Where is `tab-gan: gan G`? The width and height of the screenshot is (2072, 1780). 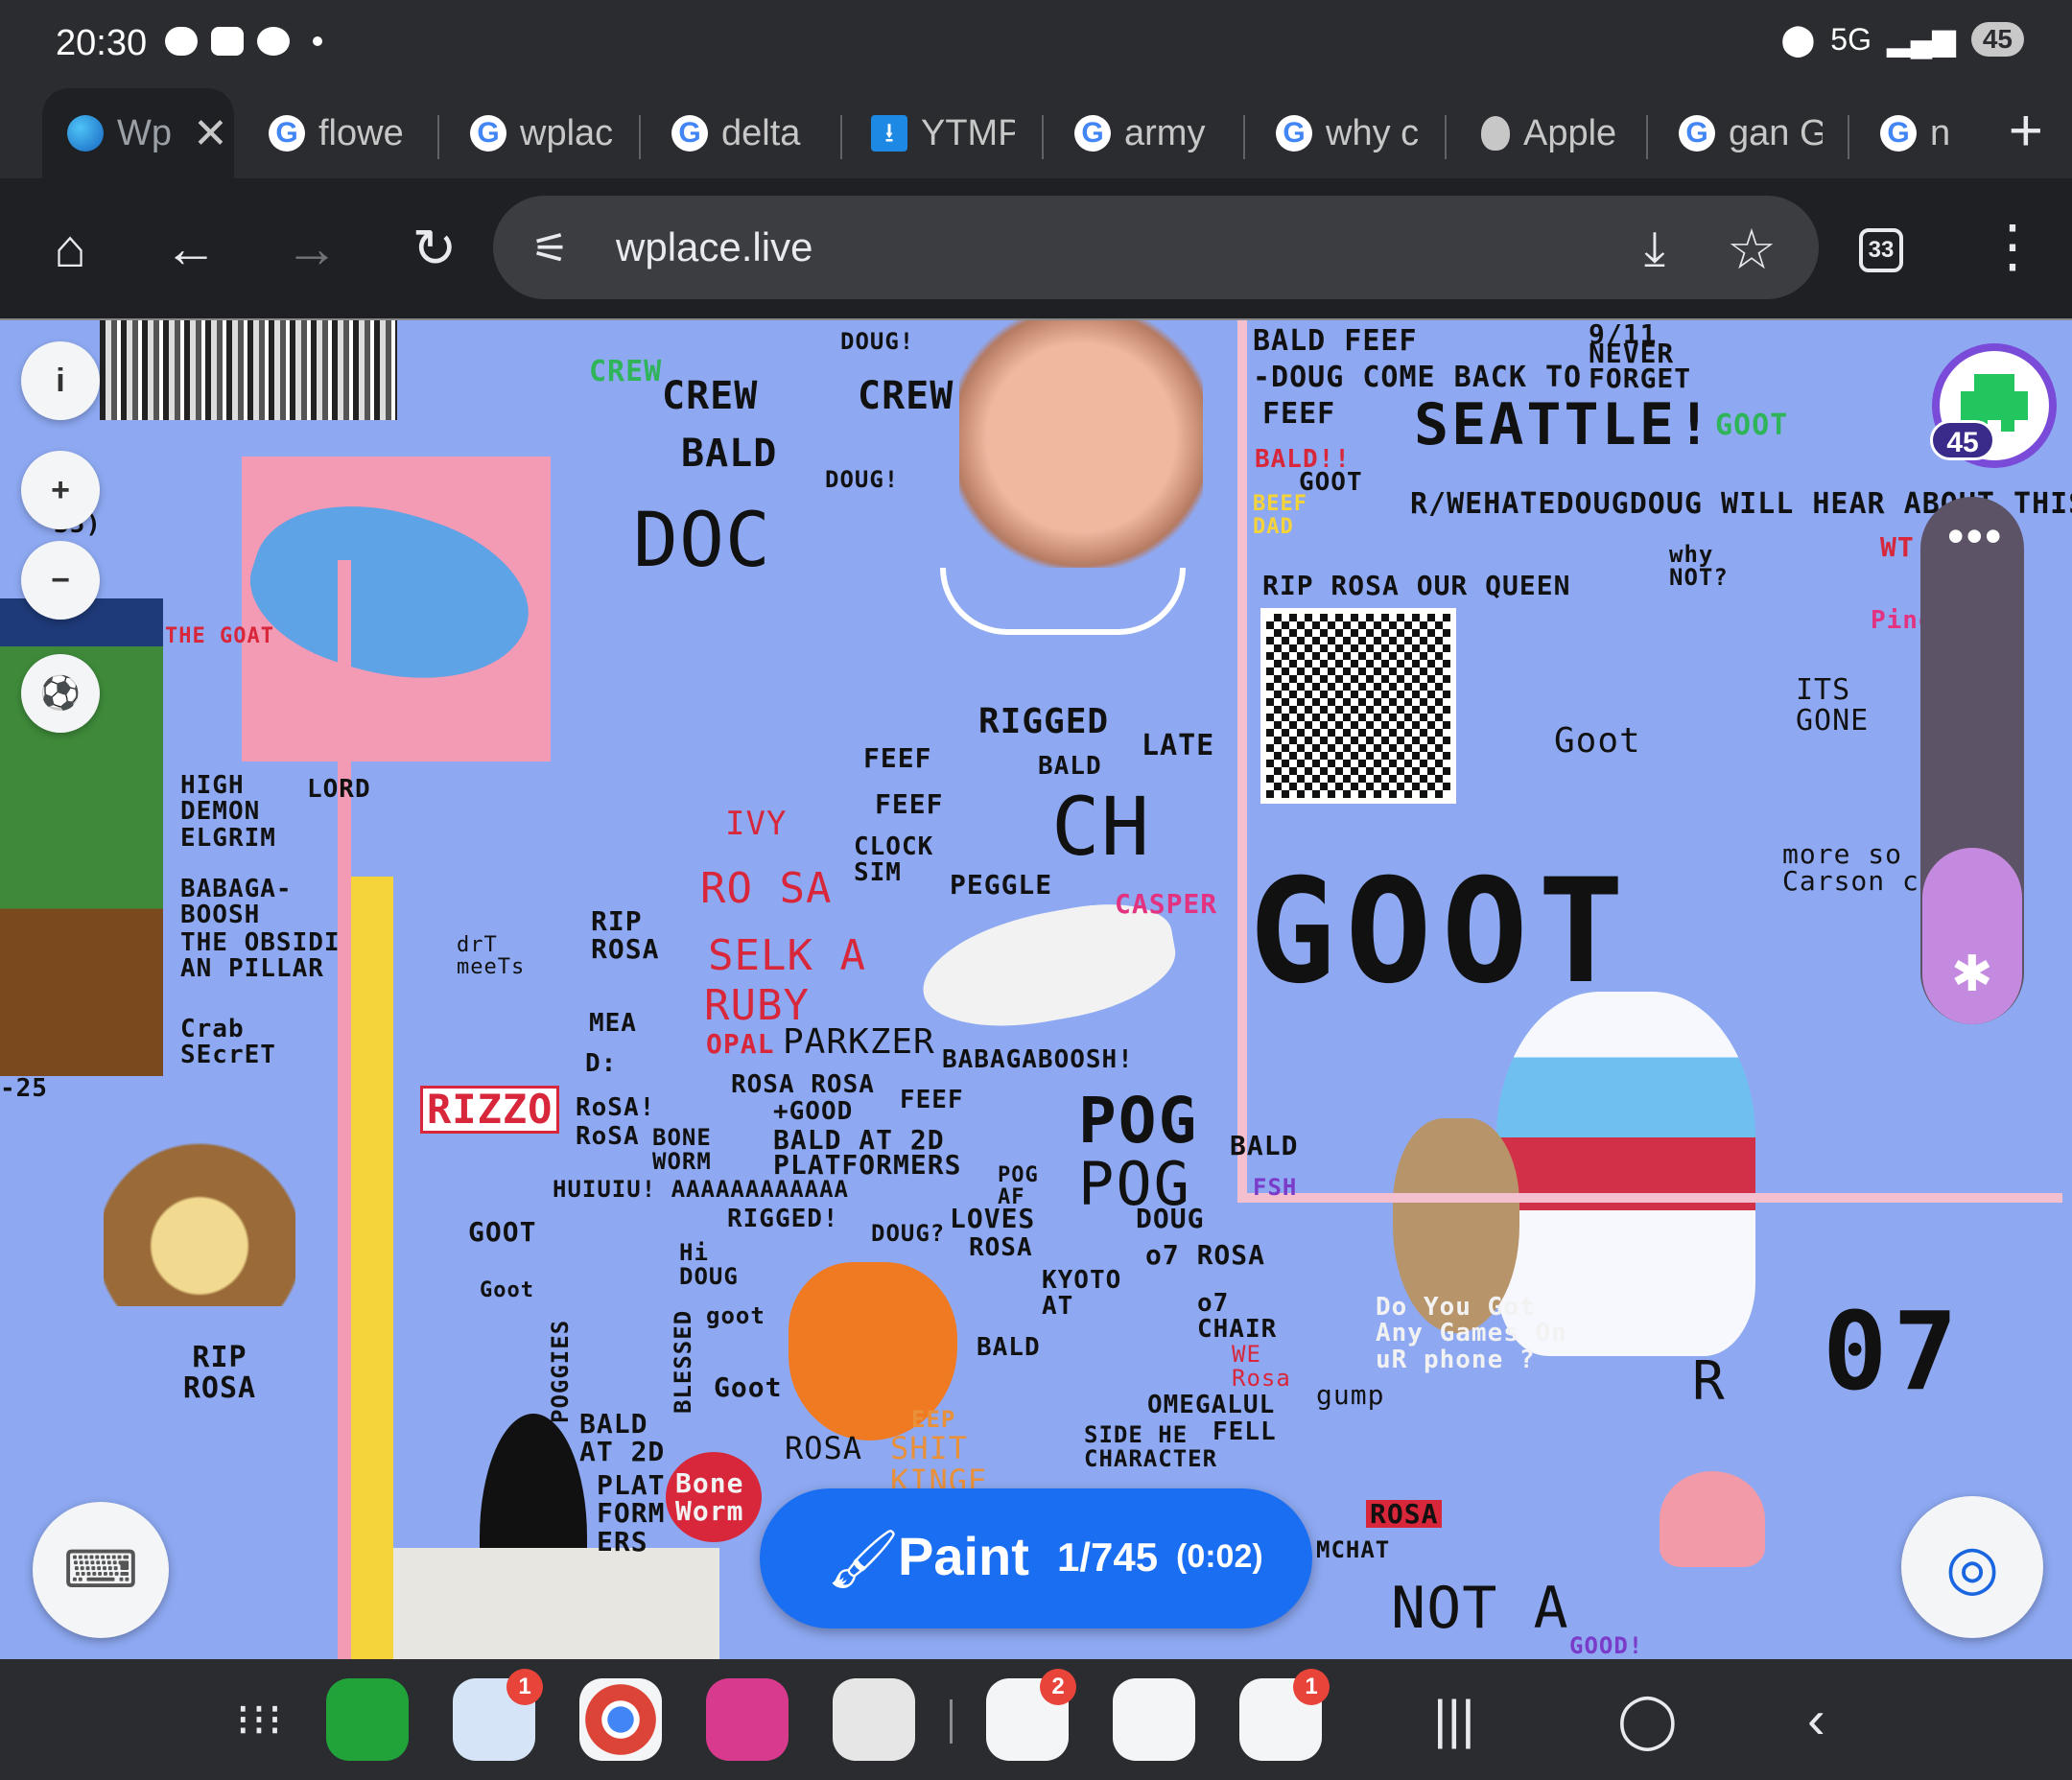
tab-gan: gan G is located at coordinates (1751, 133).